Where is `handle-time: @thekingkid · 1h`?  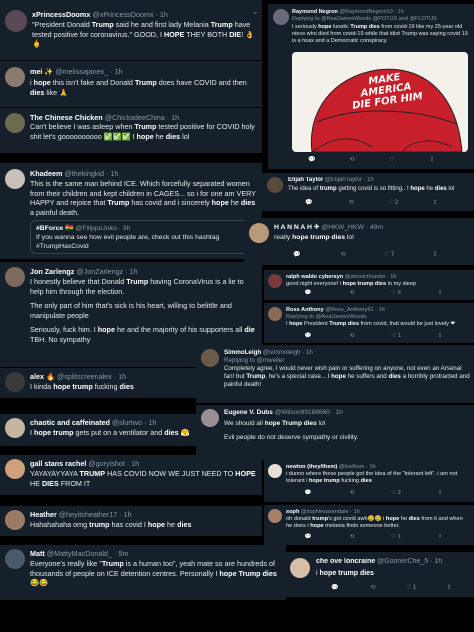 handle-time: @thekingkid · 1h is located at coordinates (91, 173).